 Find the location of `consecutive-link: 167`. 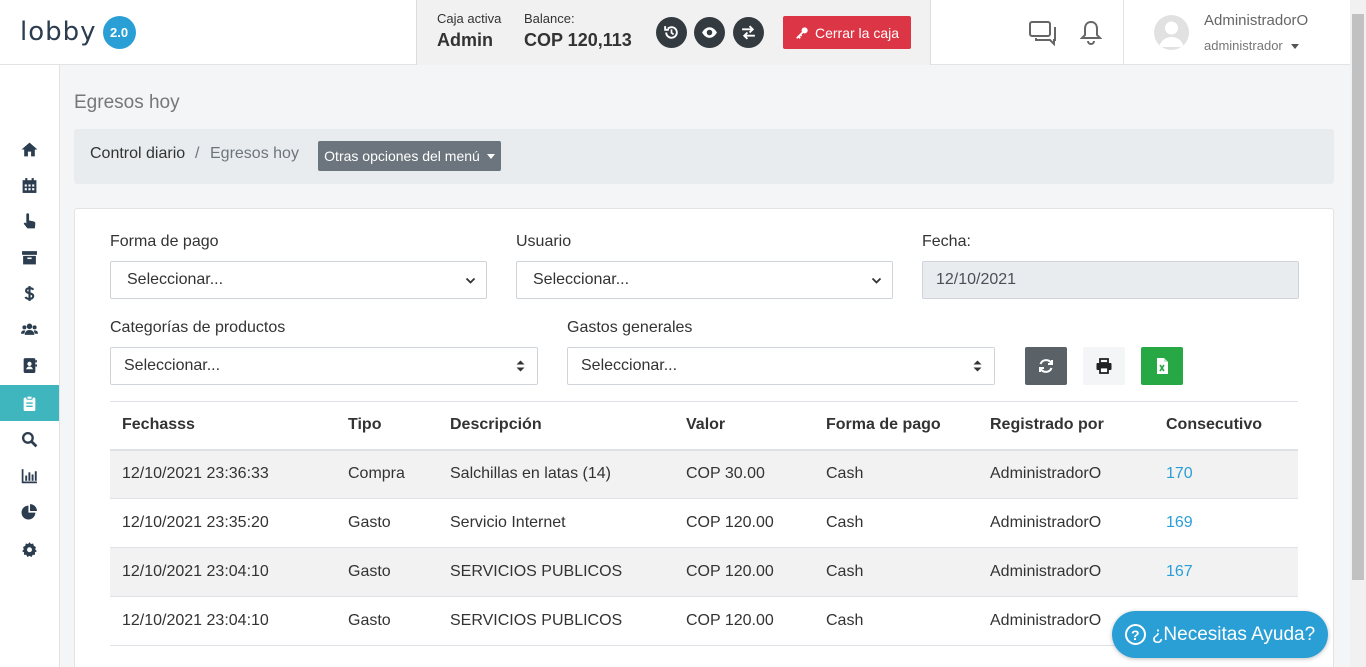

consecutive-link: 167 is located at coordinates (1179, 571).